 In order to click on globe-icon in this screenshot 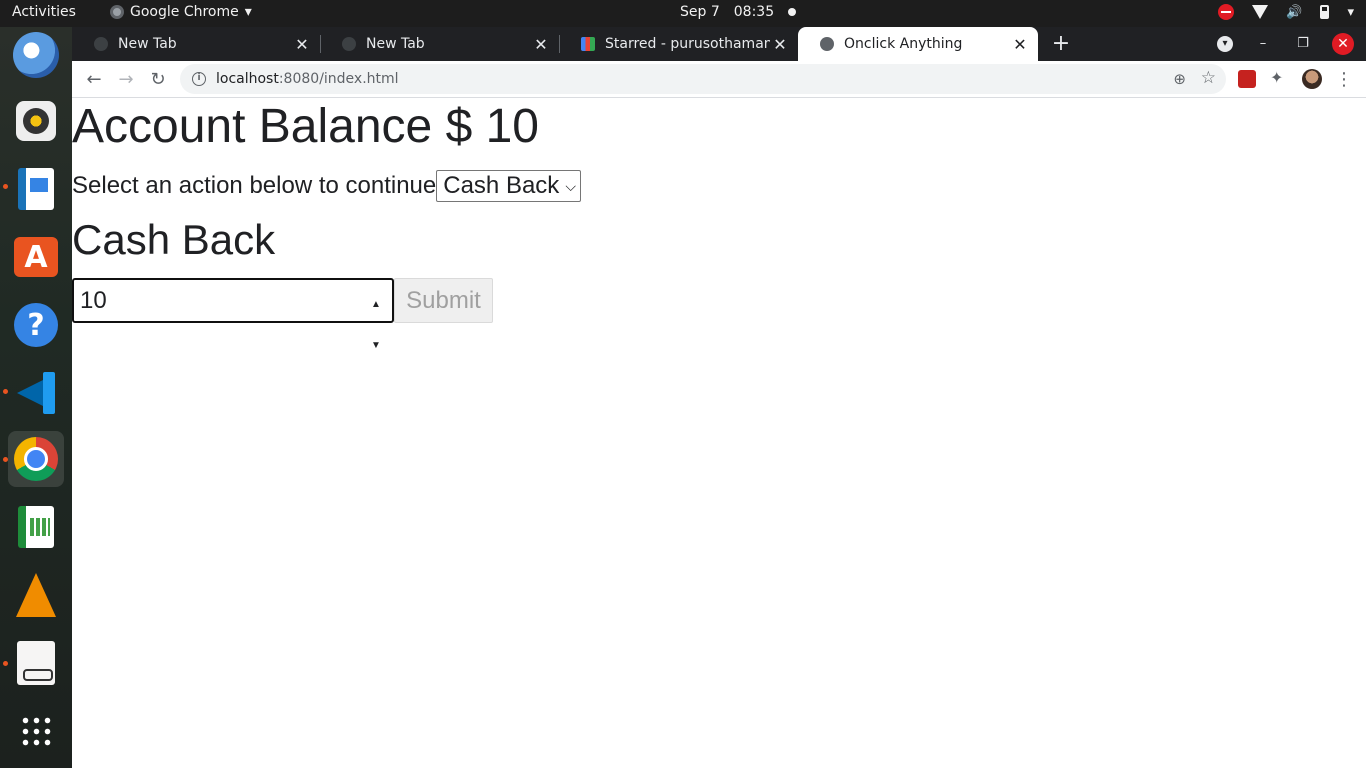, I will do `click(827, 44)`.